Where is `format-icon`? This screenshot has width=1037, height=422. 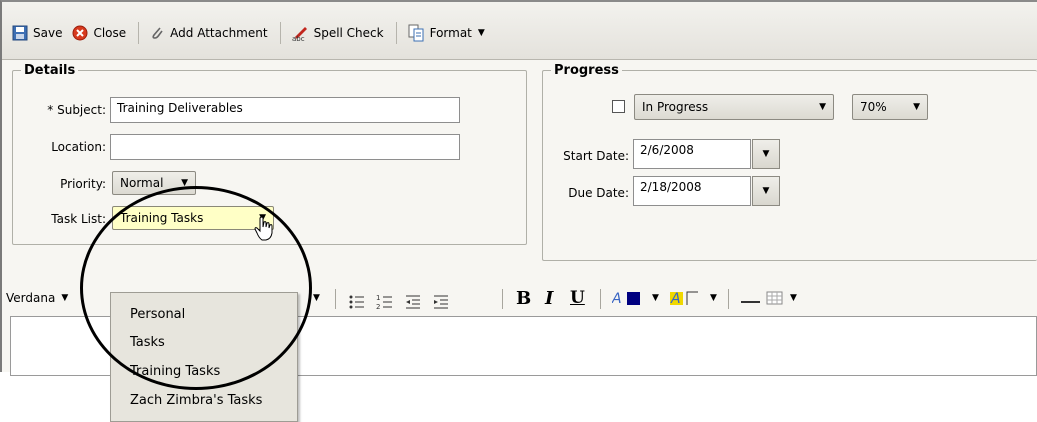 format-icon is located at coordinates (416, 33).